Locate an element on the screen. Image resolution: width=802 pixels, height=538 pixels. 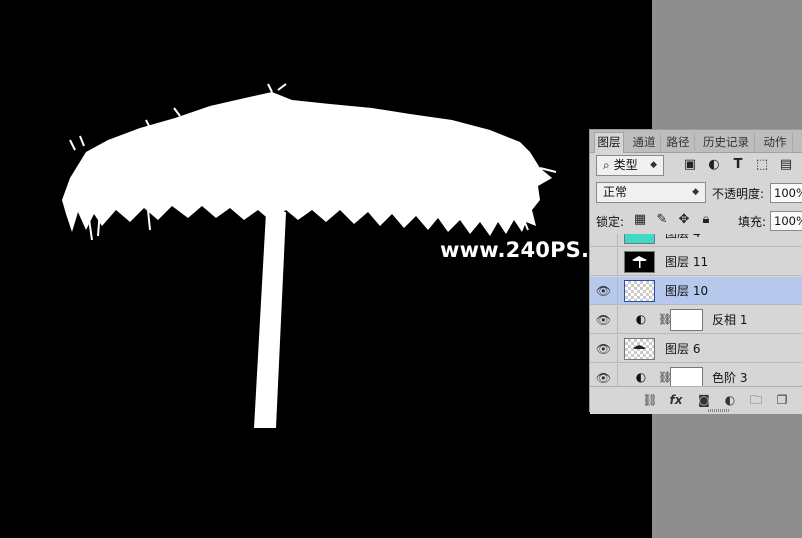
shape-filter-icon: ⬚ is located at coordinates (762, 165).